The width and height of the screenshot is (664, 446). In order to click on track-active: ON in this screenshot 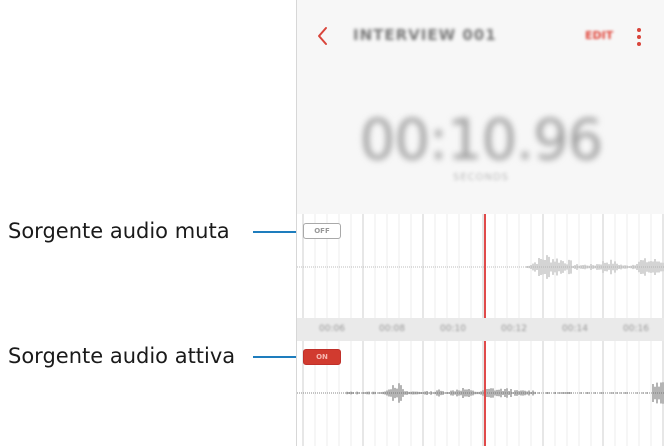, I will do `click(480, 393)`.